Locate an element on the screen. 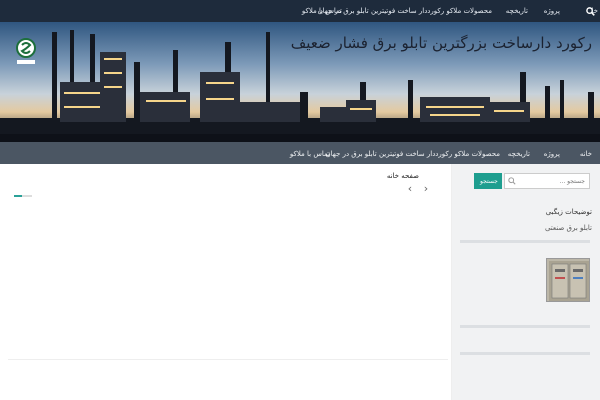 The image size is (600, 400). breadcrumb: صفحه خانه is located at coordinates (403, 176).